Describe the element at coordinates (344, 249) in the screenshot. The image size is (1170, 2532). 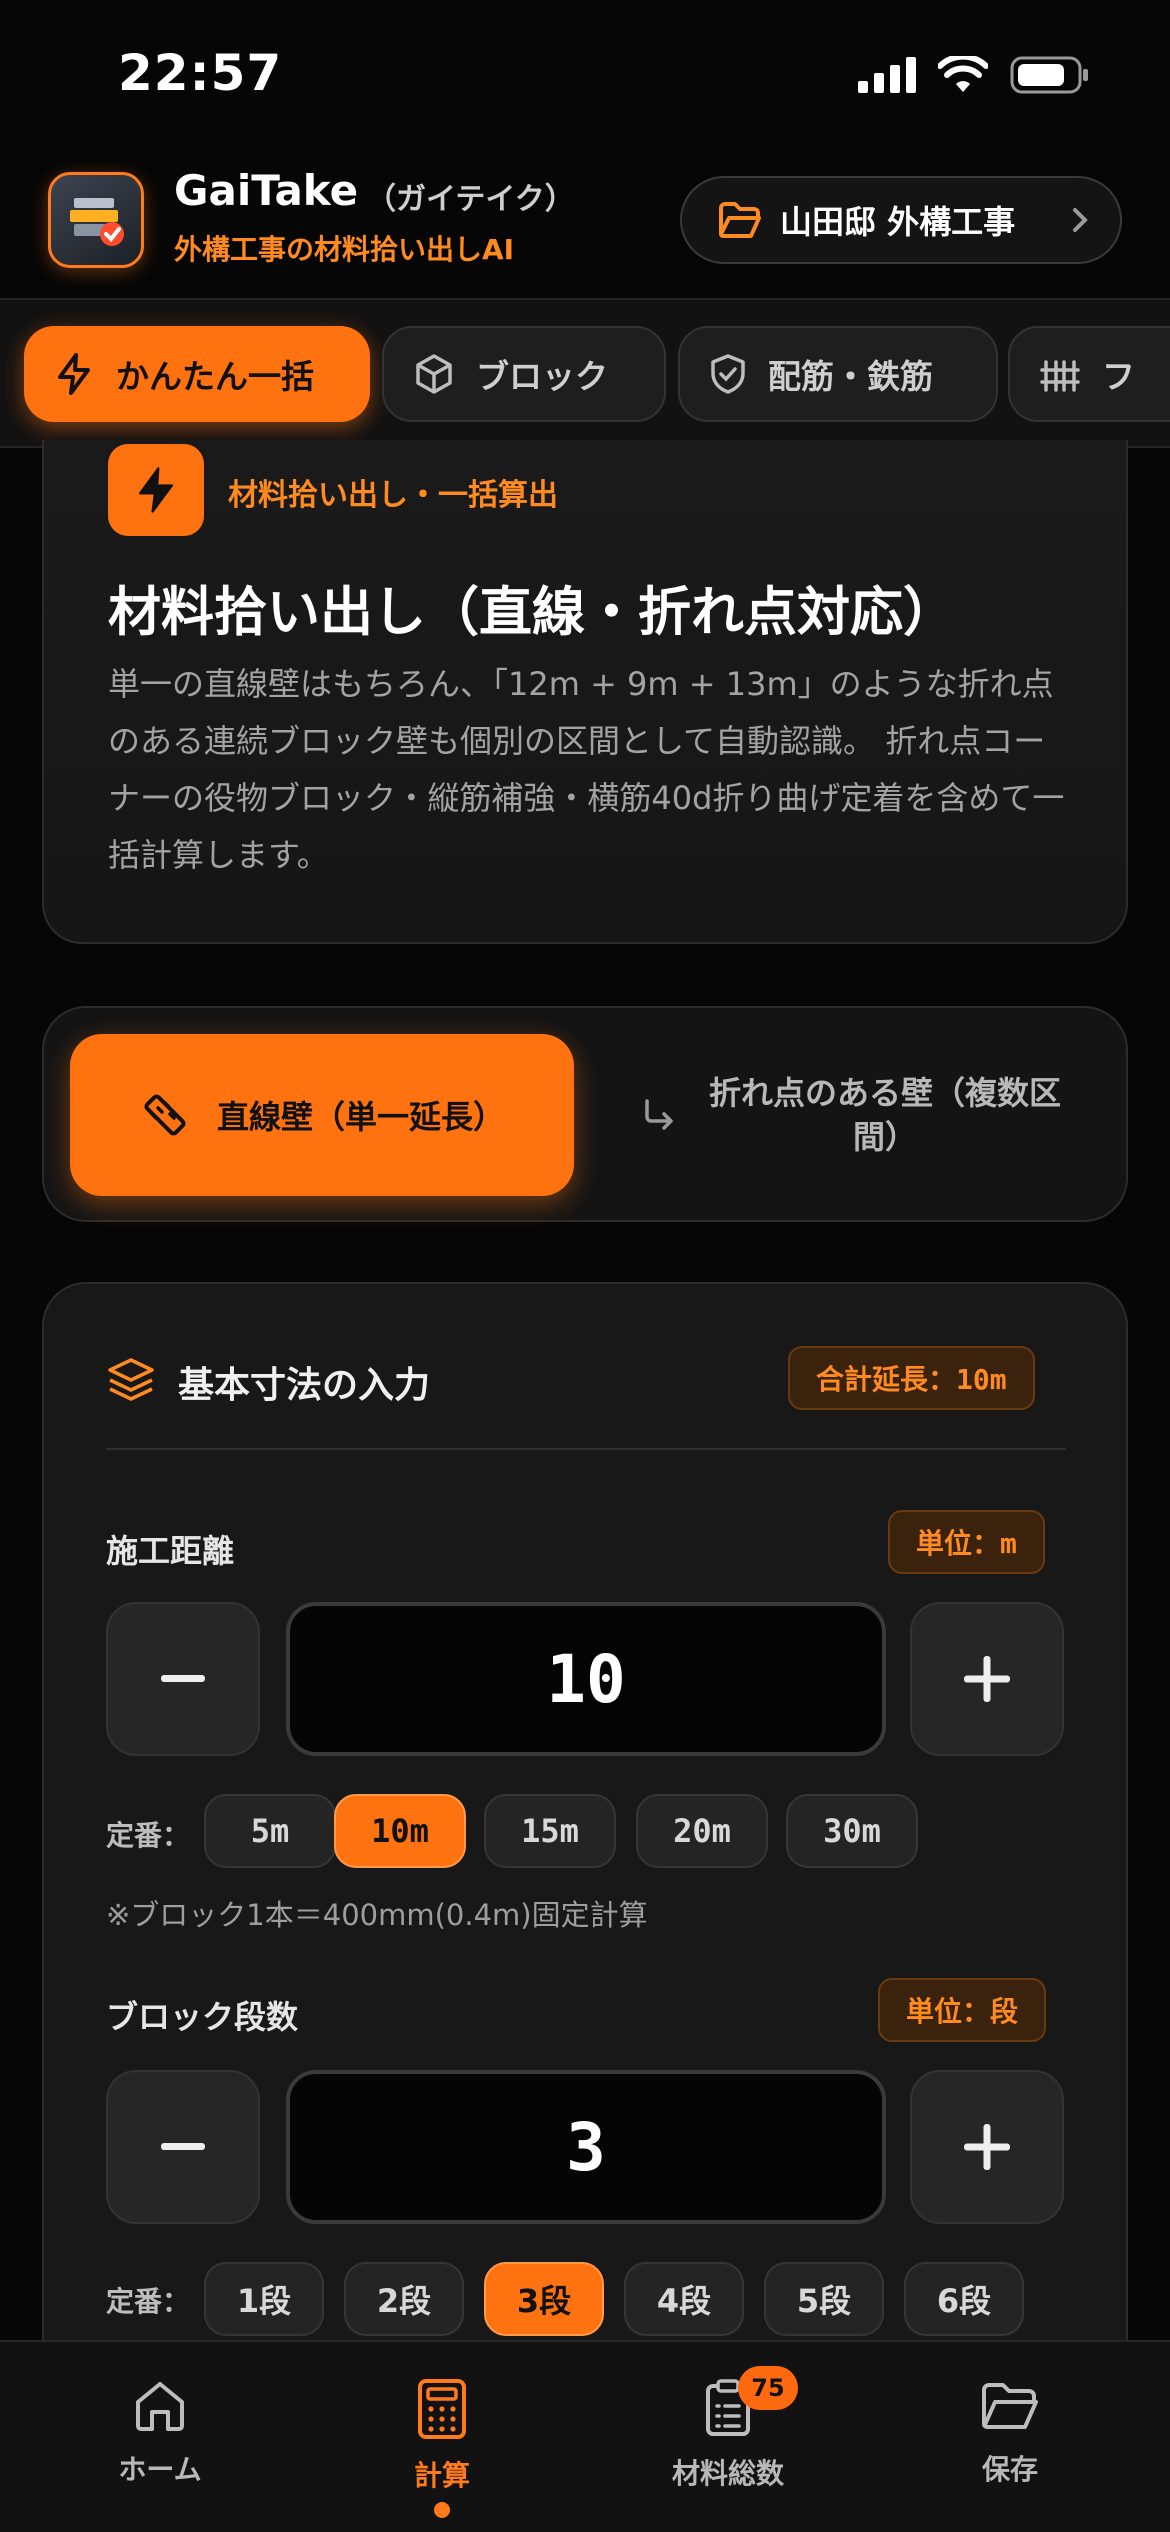
I see `app-subtitle: 外構工事の材料拾い出しAI` at that location.